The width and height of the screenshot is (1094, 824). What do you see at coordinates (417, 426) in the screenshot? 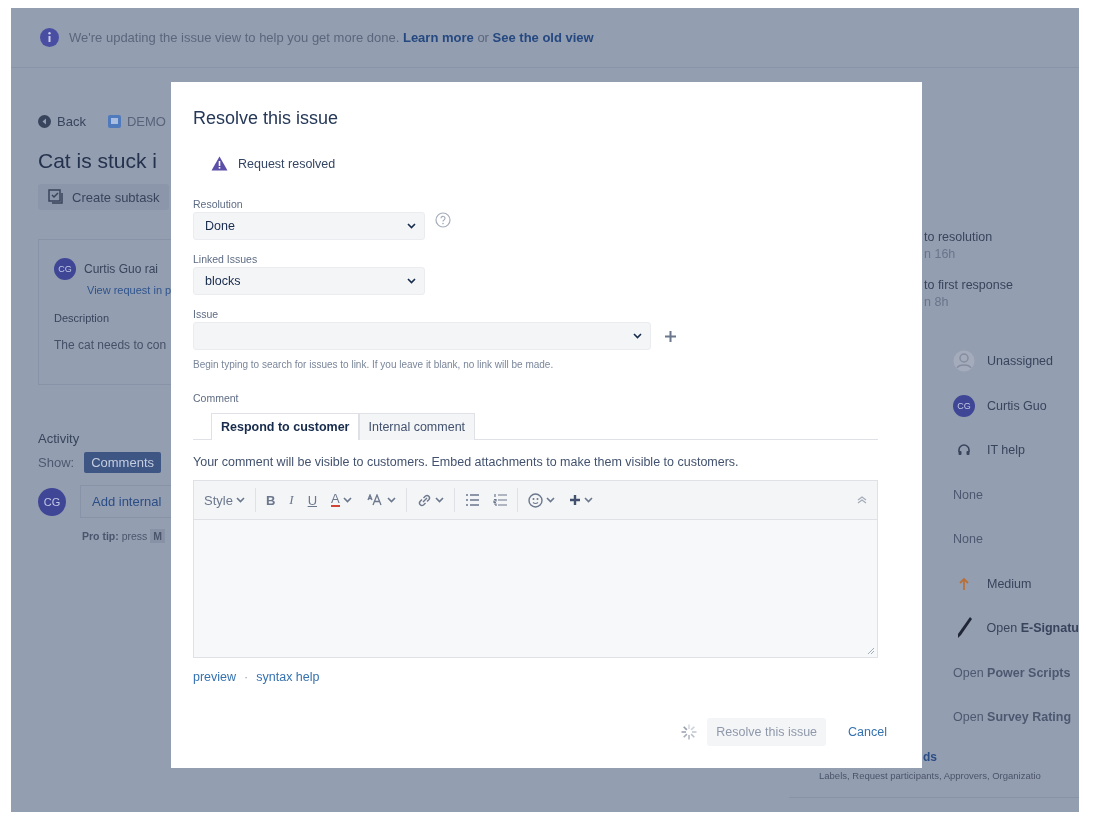
I see `comment-tab: Internal comment` at bounding box center [417, 426].